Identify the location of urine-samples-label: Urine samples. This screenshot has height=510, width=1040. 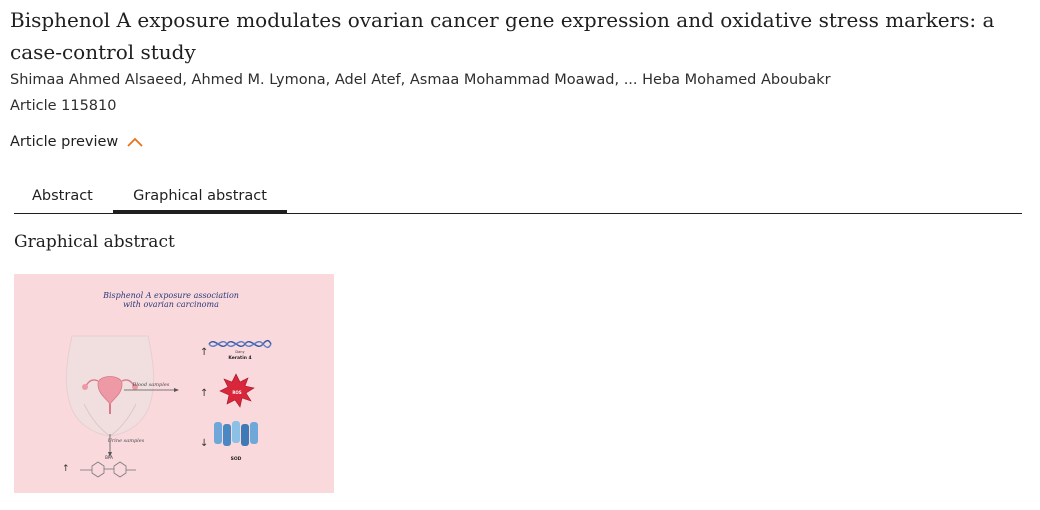
(126, 441).